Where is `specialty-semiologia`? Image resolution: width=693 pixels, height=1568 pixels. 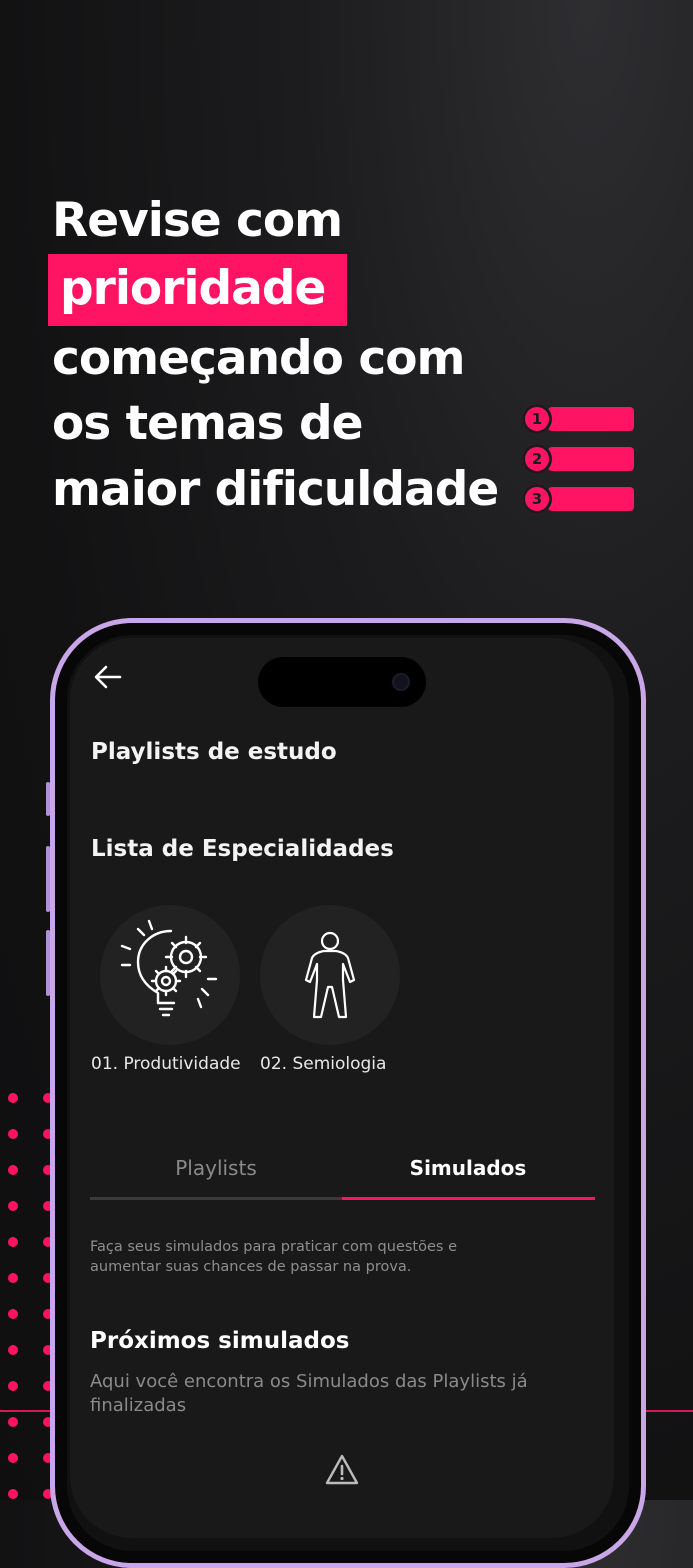 specialty-semiologia is located at coordinates (330, 975).